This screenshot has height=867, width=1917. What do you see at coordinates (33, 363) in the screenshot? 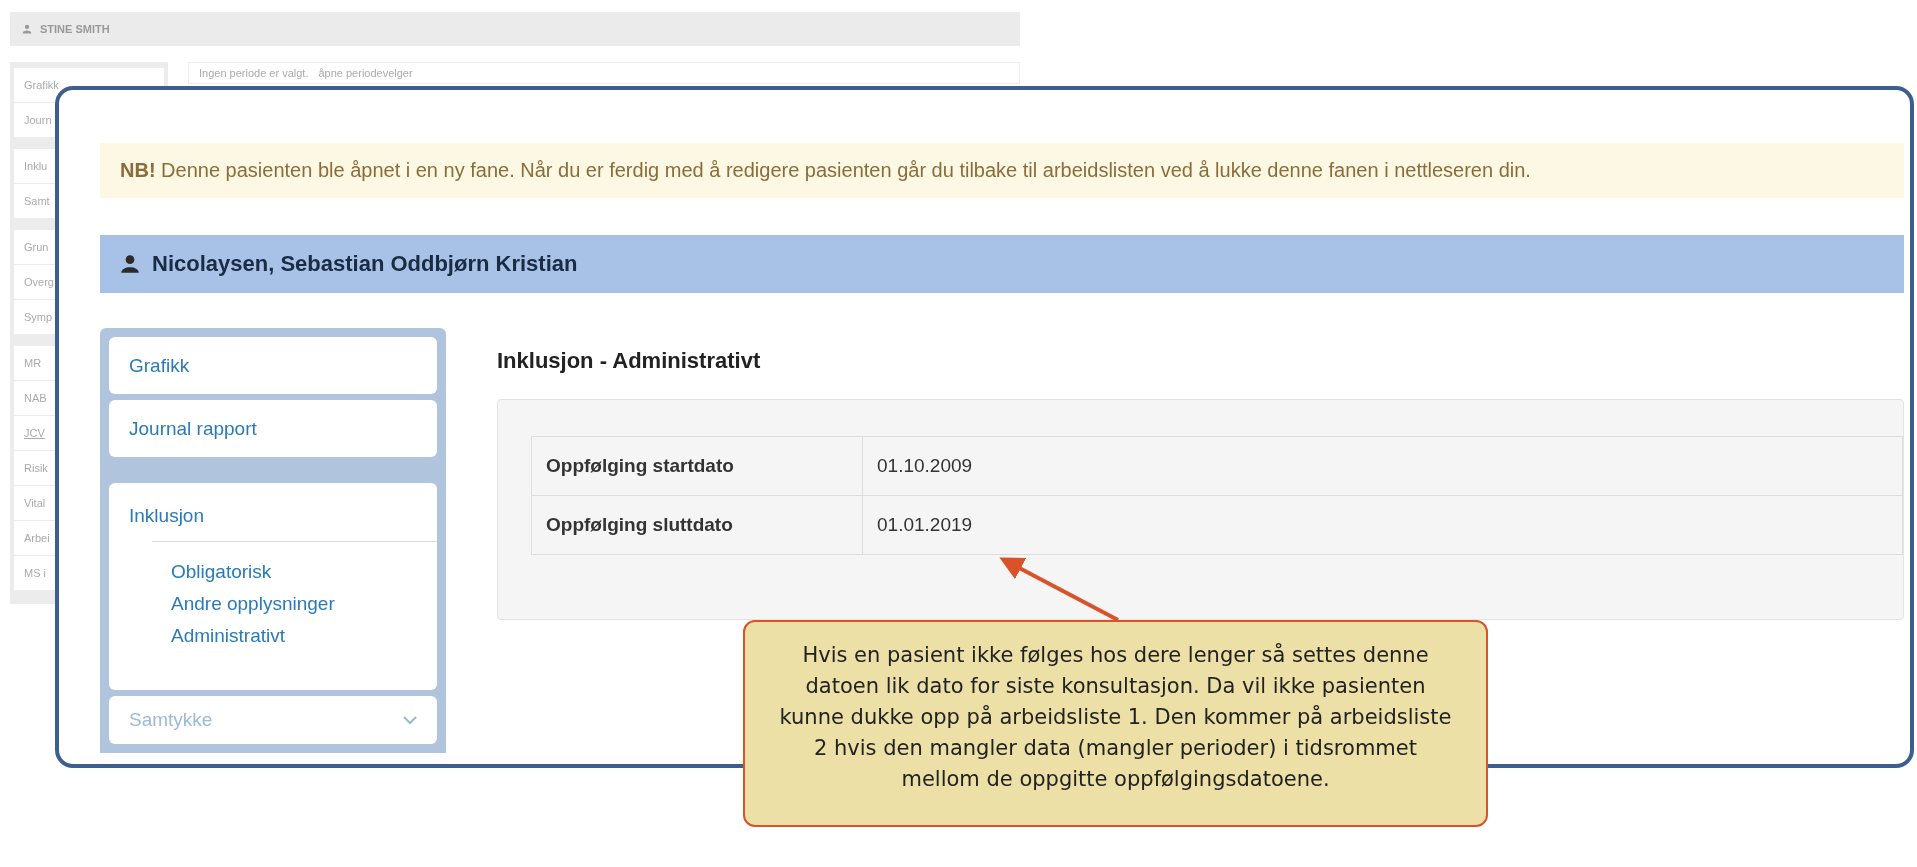
I see `sidebar-item: MR` at bounding box center [33, 363].